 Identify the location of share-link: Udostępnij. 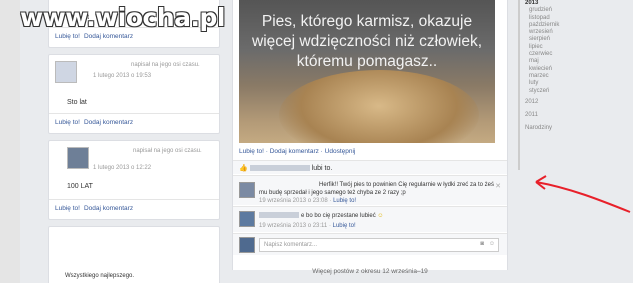
(340, 151).